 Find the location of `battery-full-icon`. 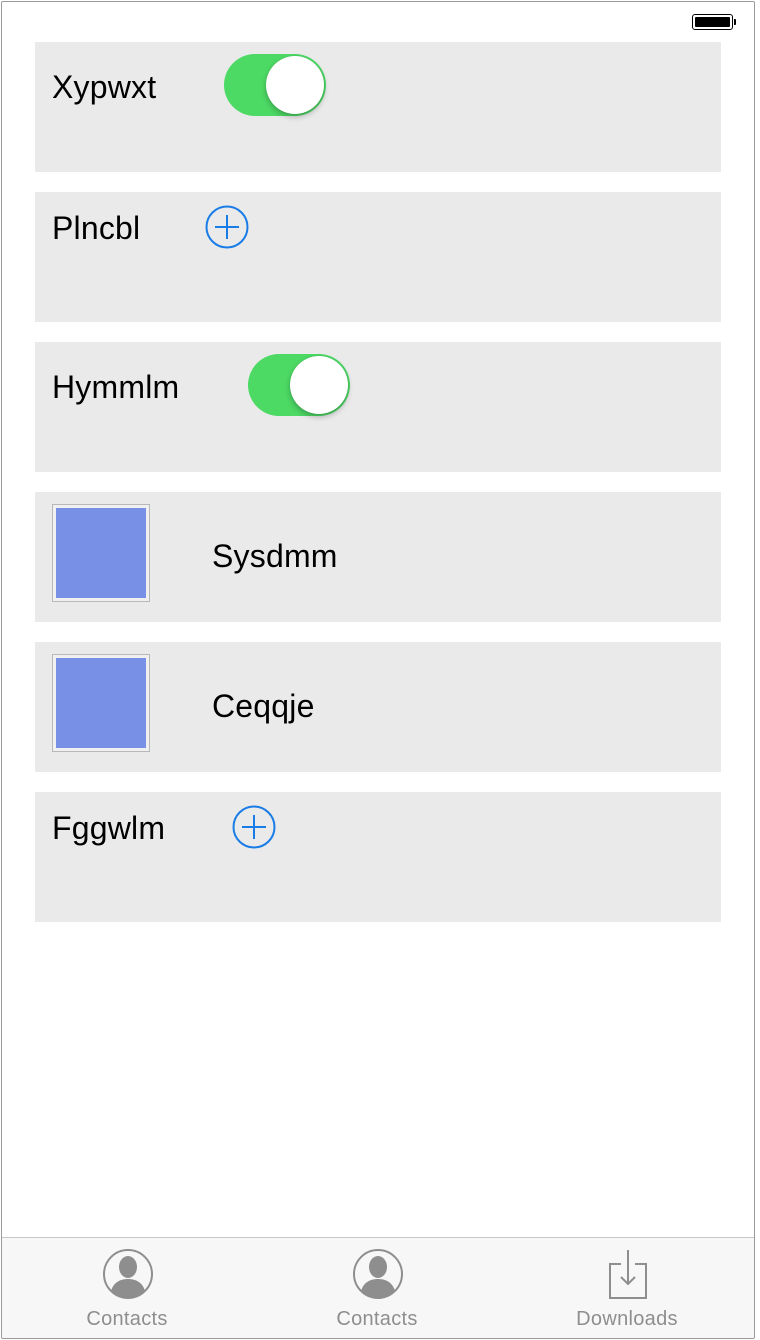

battery-full-icon is located at coordinates (714, 23).